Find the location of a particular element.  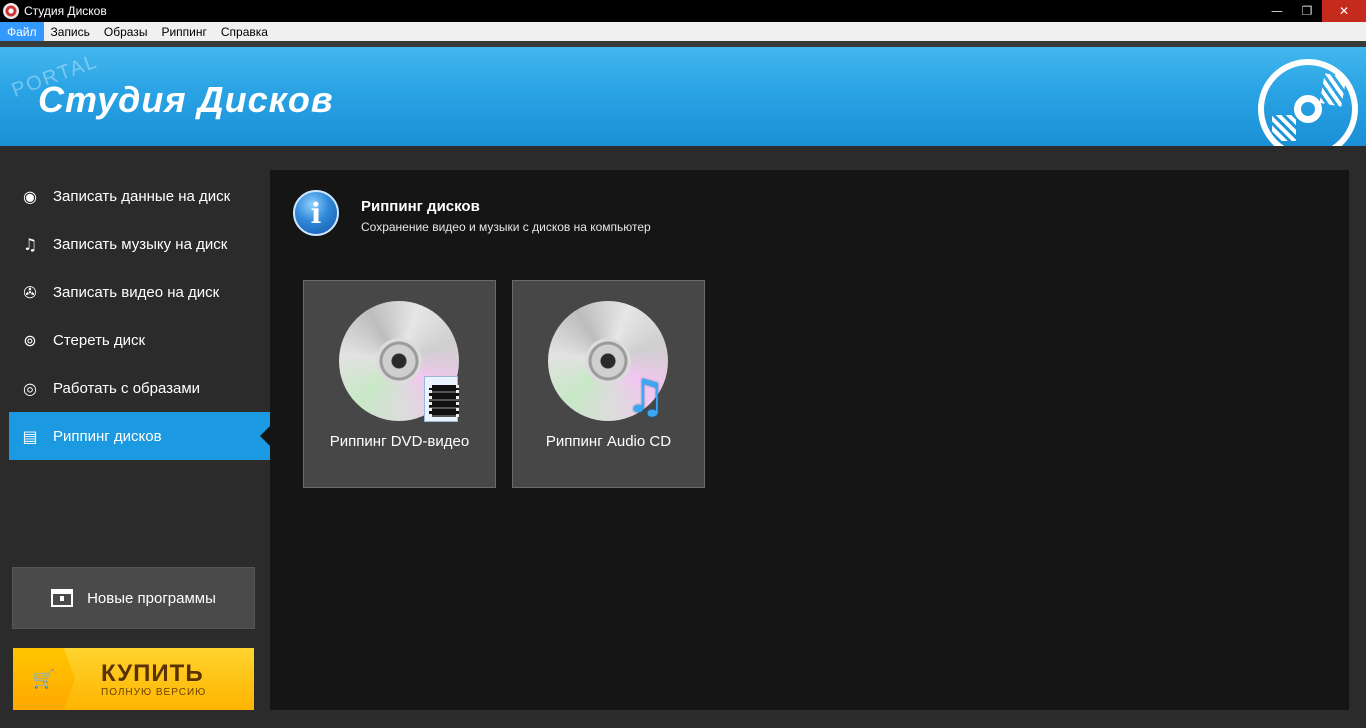

menu-help: Справка is located at coordinates (244, 31).